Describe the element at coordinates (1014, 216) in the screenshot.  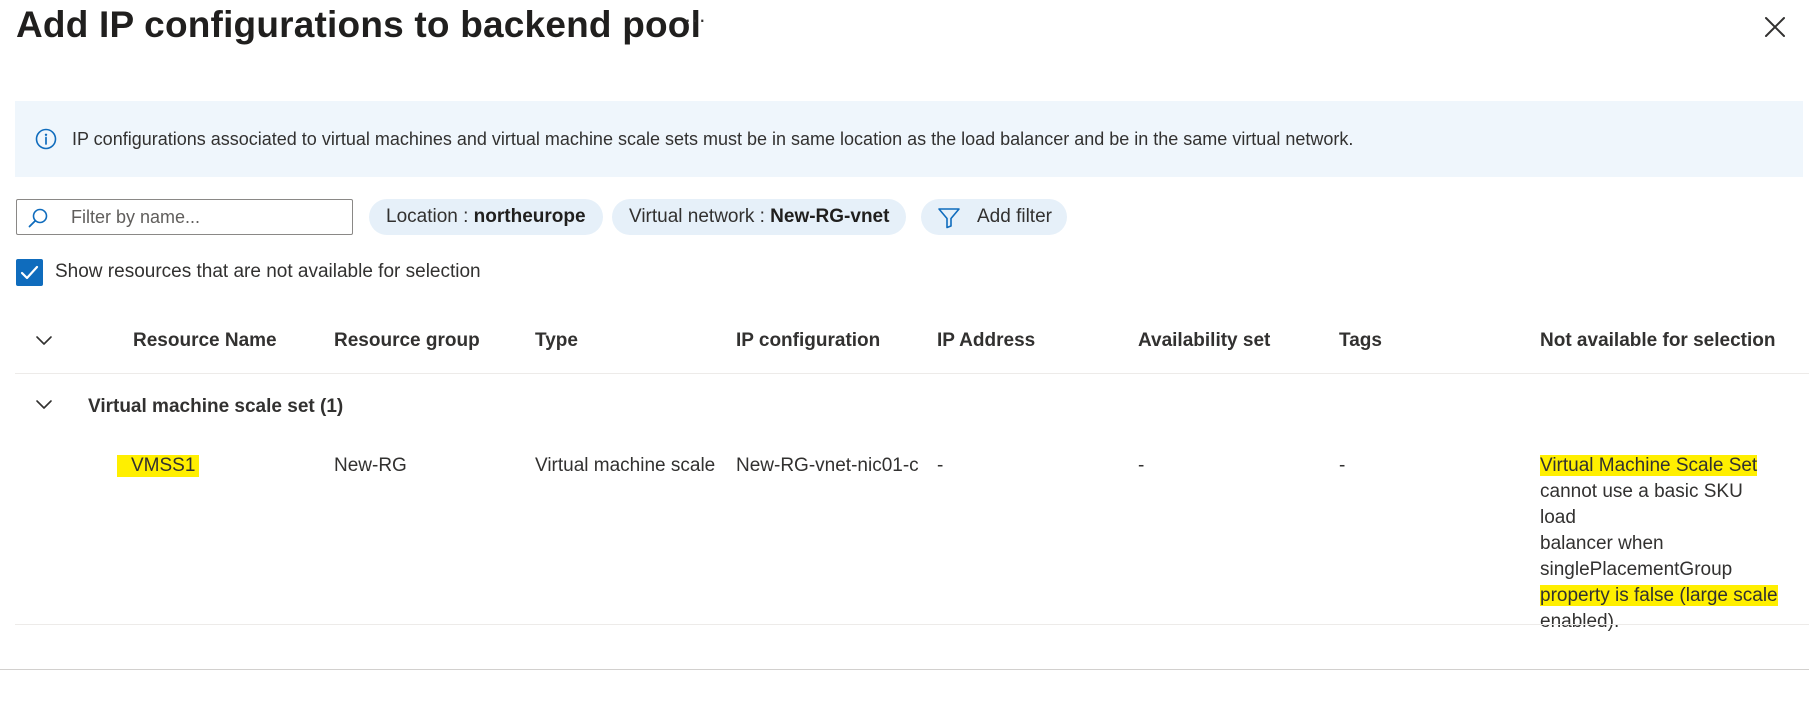
I see `add-filter-label: Add filter` at that location.